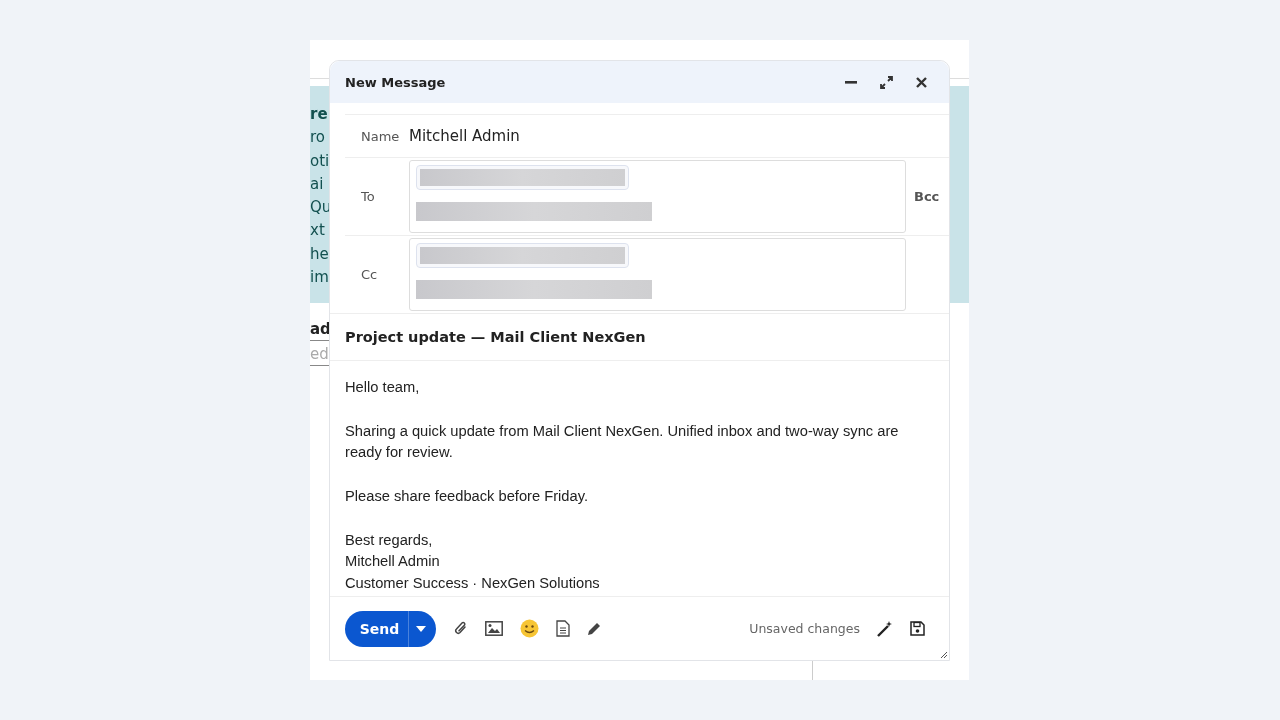  Describe the element at coordinates (885, 628) in the screenshot. I see `magic-wand-icon` at that location.